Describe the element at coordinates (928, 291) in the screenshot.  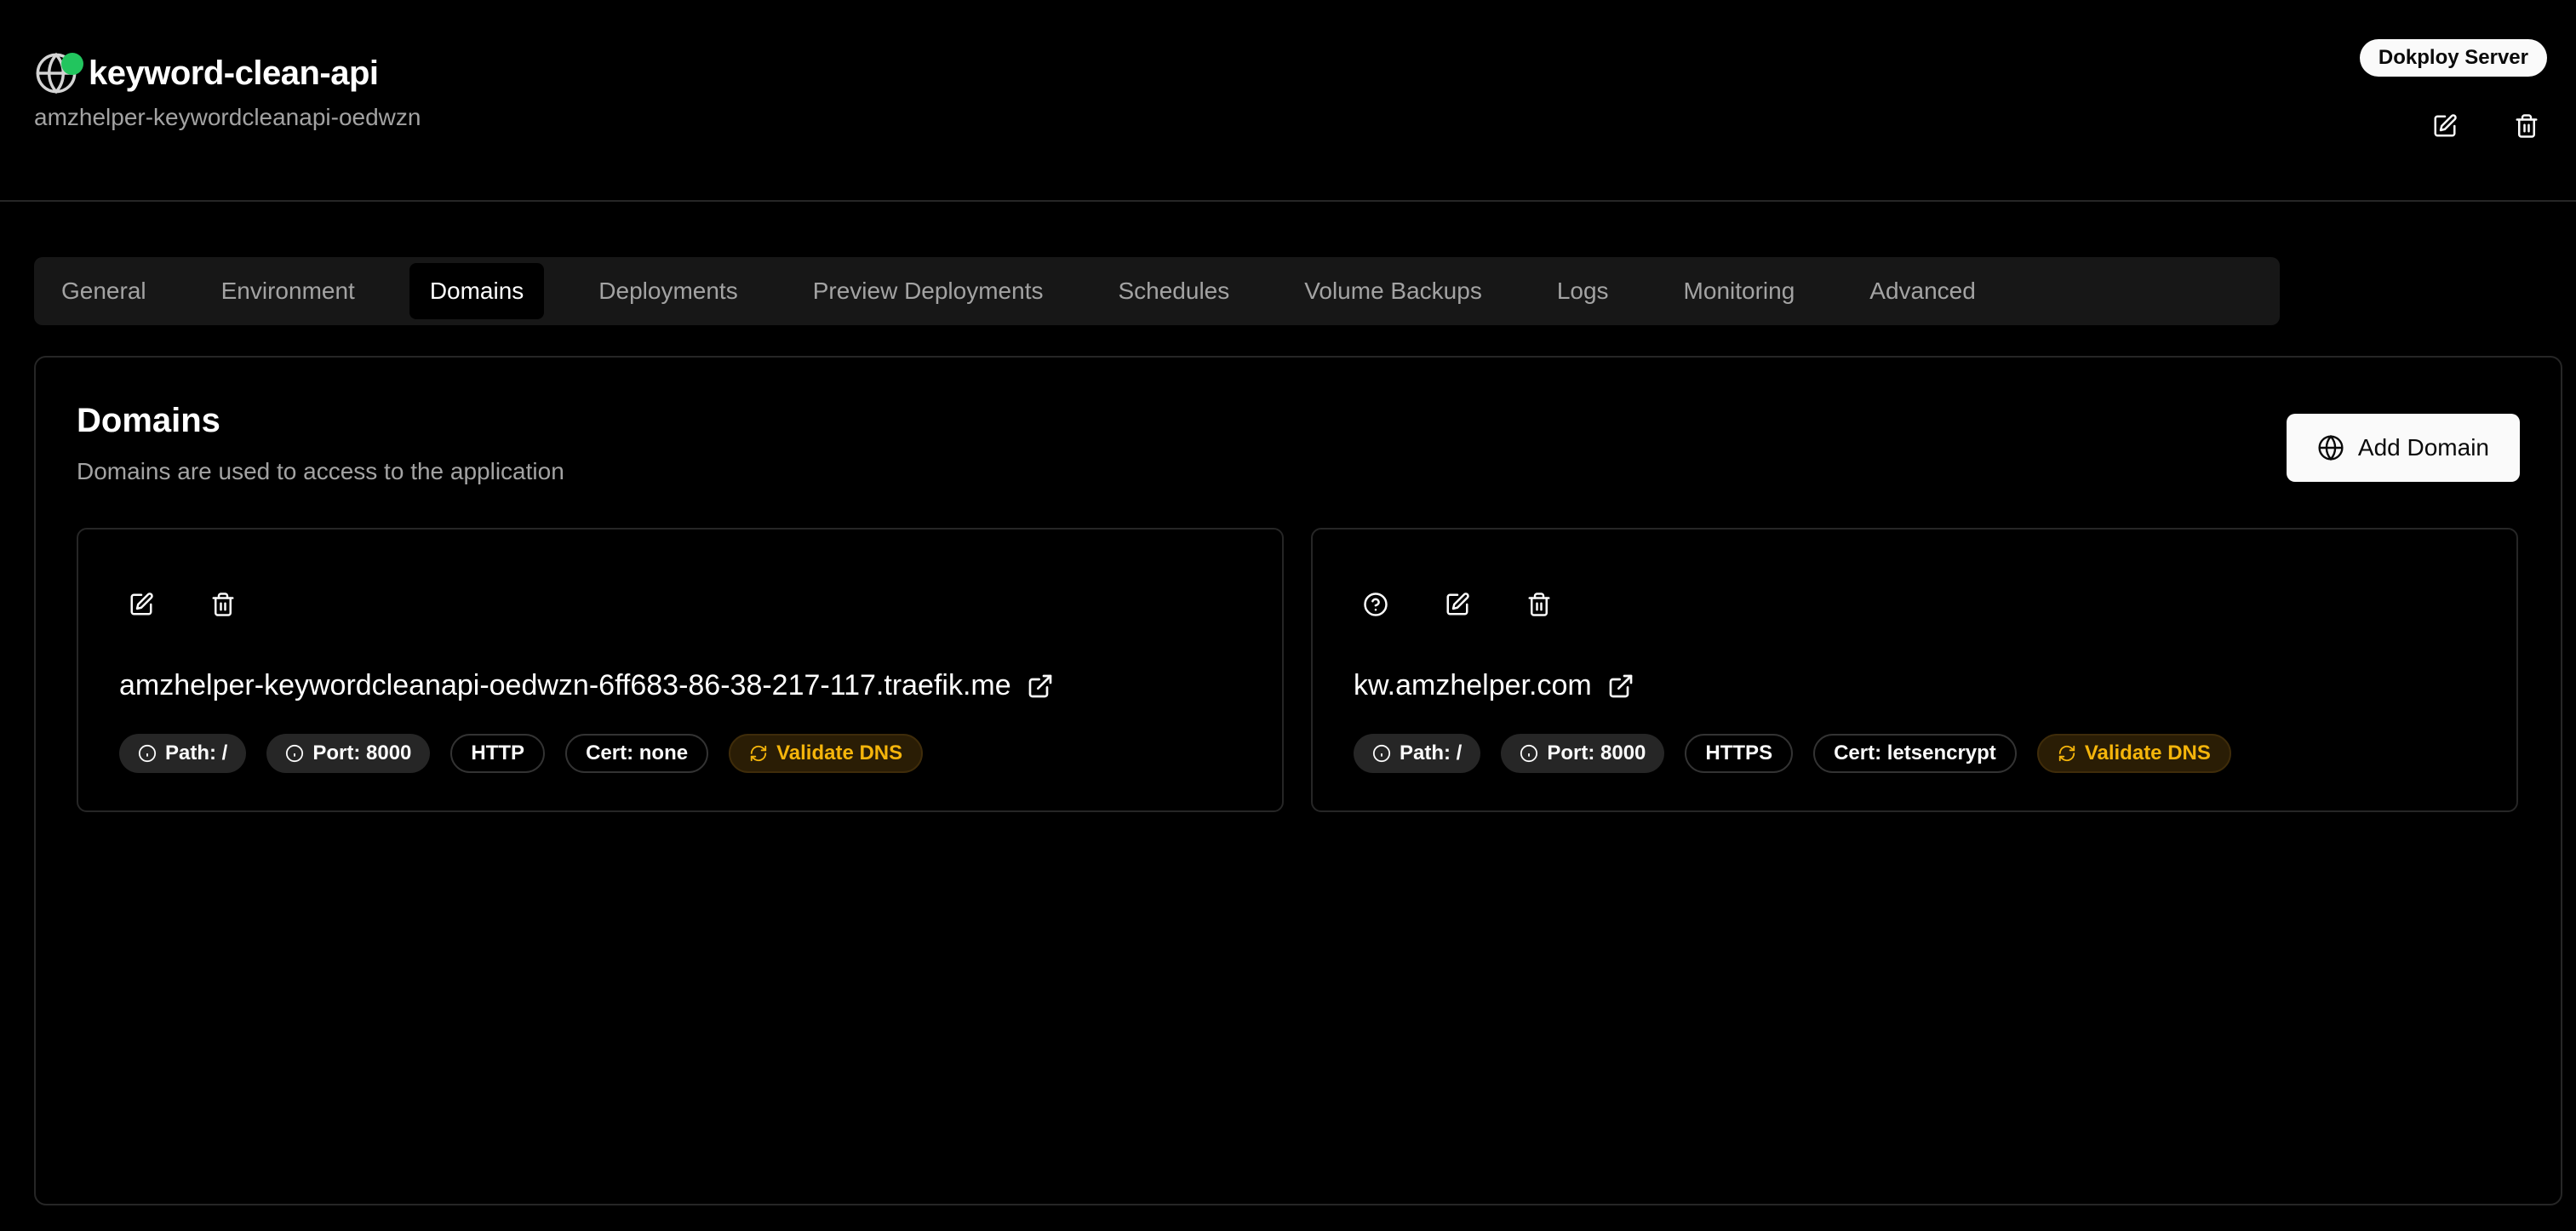
I see `tab-preview-deployments: Preview Deployments` at that location.